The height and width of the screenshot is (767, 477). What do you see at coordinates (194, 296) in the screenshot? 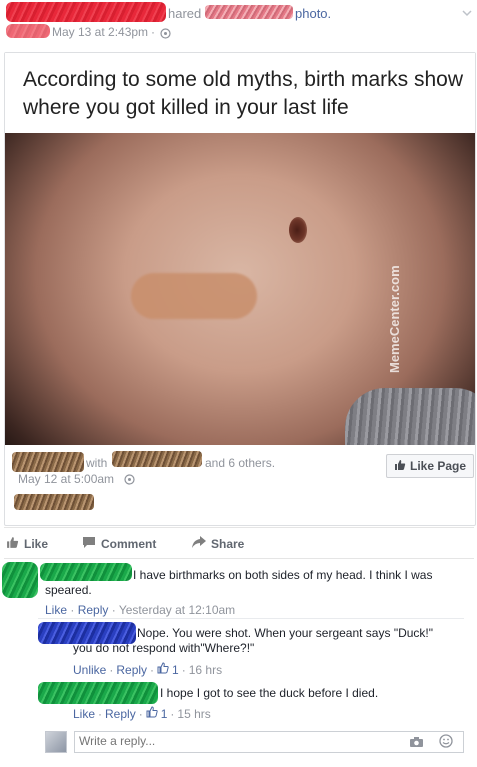
I see `birthmark` at bounding box center [194, 296].